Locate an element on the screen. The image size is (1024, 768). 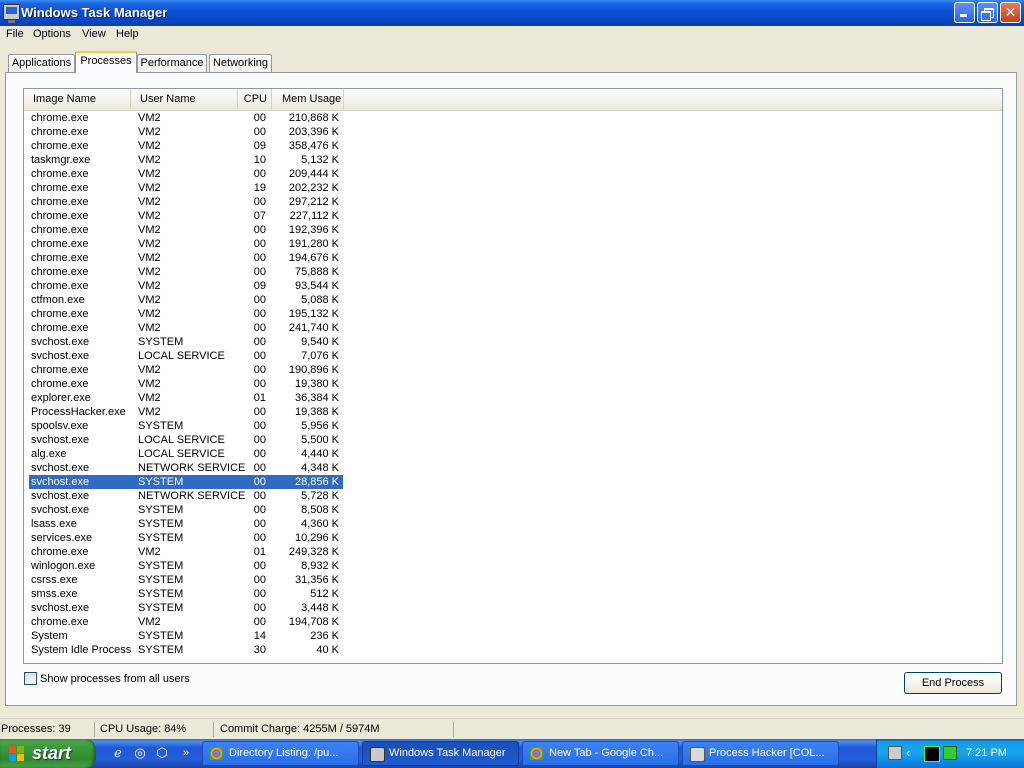
table-row: System SYSTEM 14 236 K is located at coordinates (186, 636).